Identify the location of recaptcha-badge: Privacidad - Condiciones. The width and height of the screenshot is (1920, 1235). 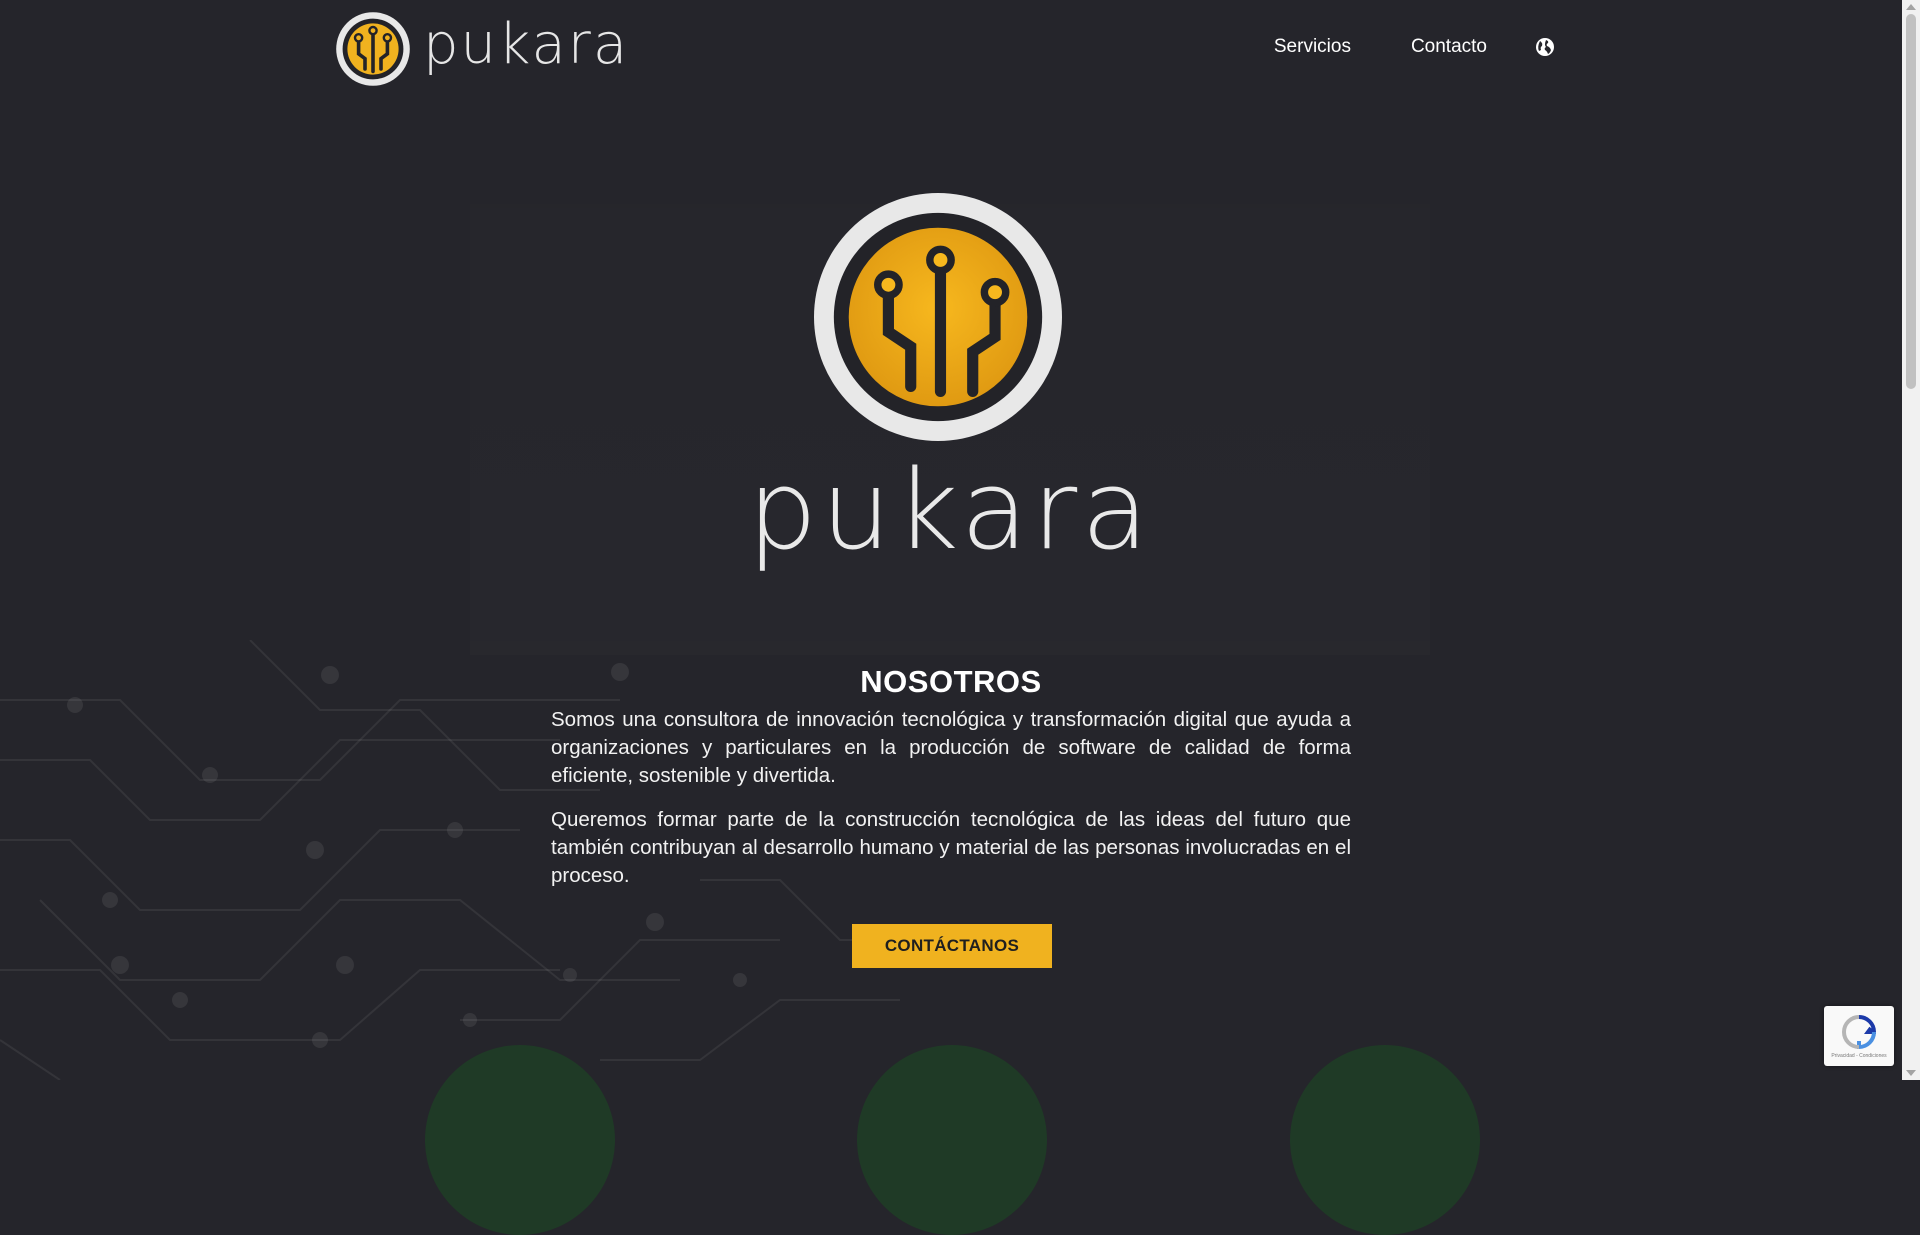
(1859, 1036).